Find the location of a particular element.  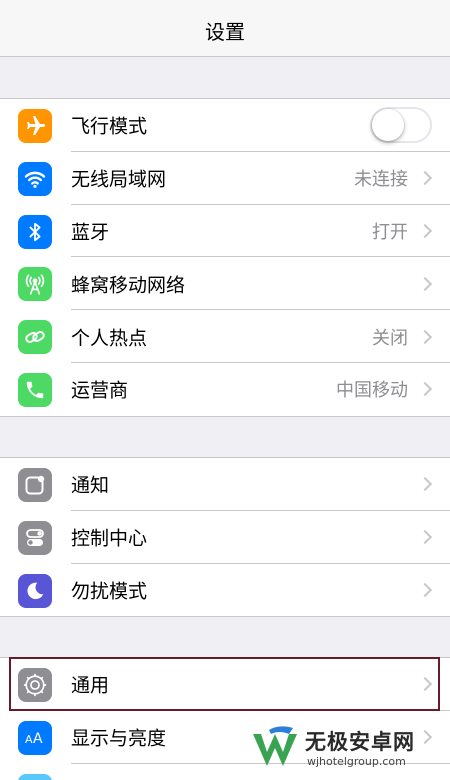

settings-row-label: 蓝牙 is located at coordinates (90, 232).